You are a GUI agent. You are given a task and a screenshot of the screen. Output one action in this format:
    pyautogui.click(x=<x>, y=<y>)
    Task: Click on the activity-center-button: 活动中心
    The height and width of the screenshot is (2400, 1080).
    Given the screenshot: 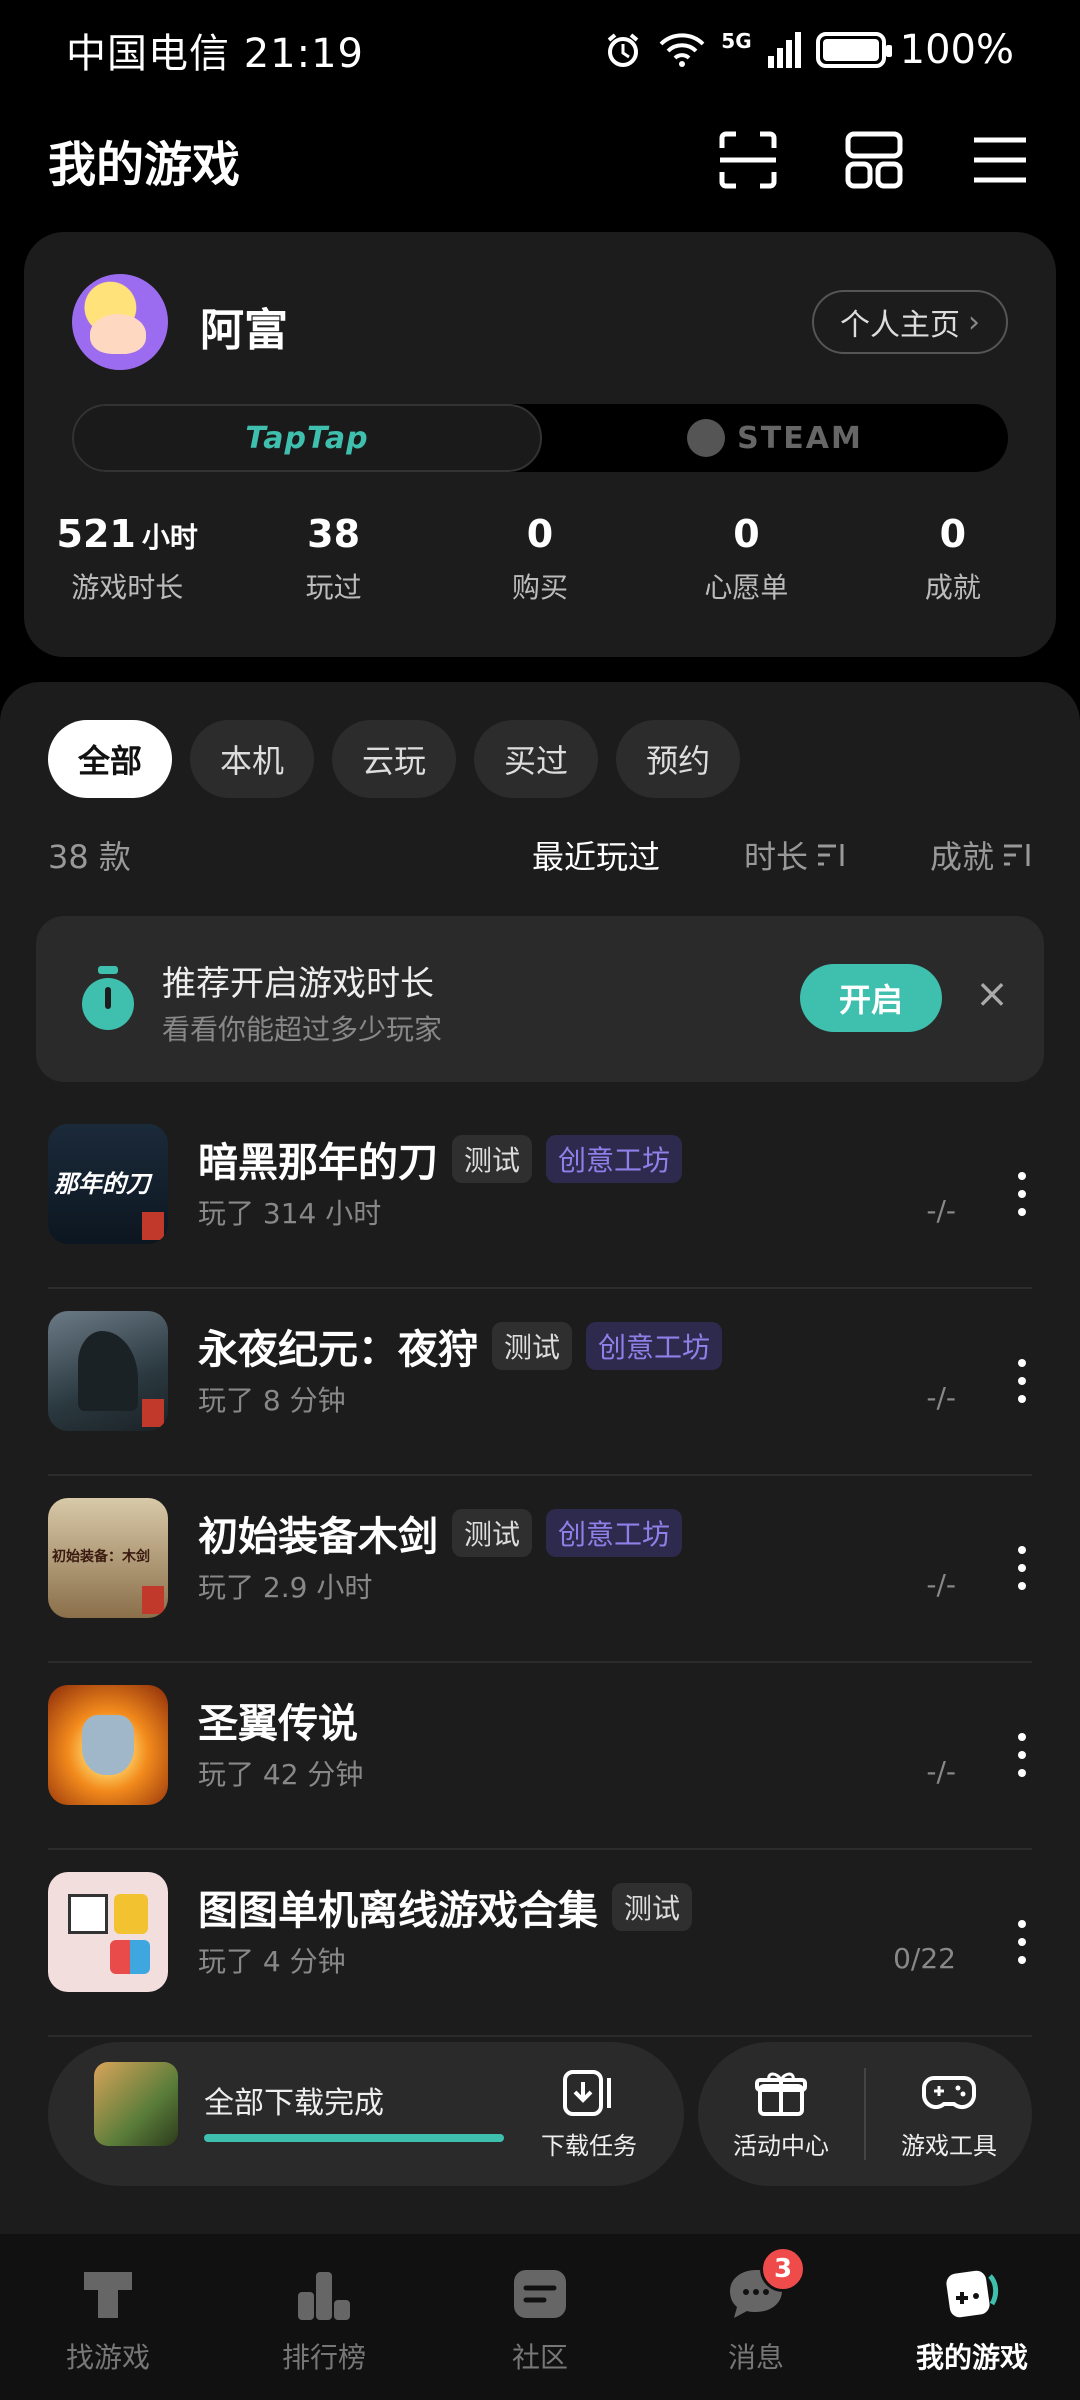 What is the action you would take?
    pyautogui.click(x=781, y=2114)
    